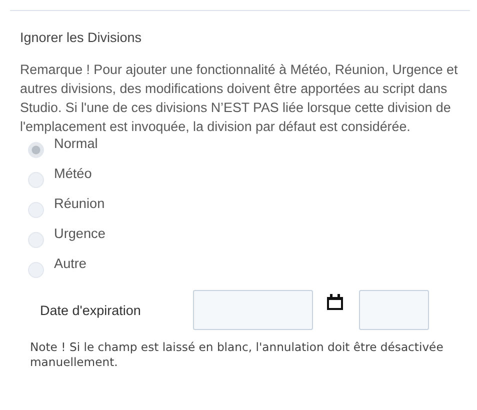 This screenshot has height=410, width=477. Describe the element at coordinates (76, 143) in the screenshot. I see `radio-label: Normal` at that location.